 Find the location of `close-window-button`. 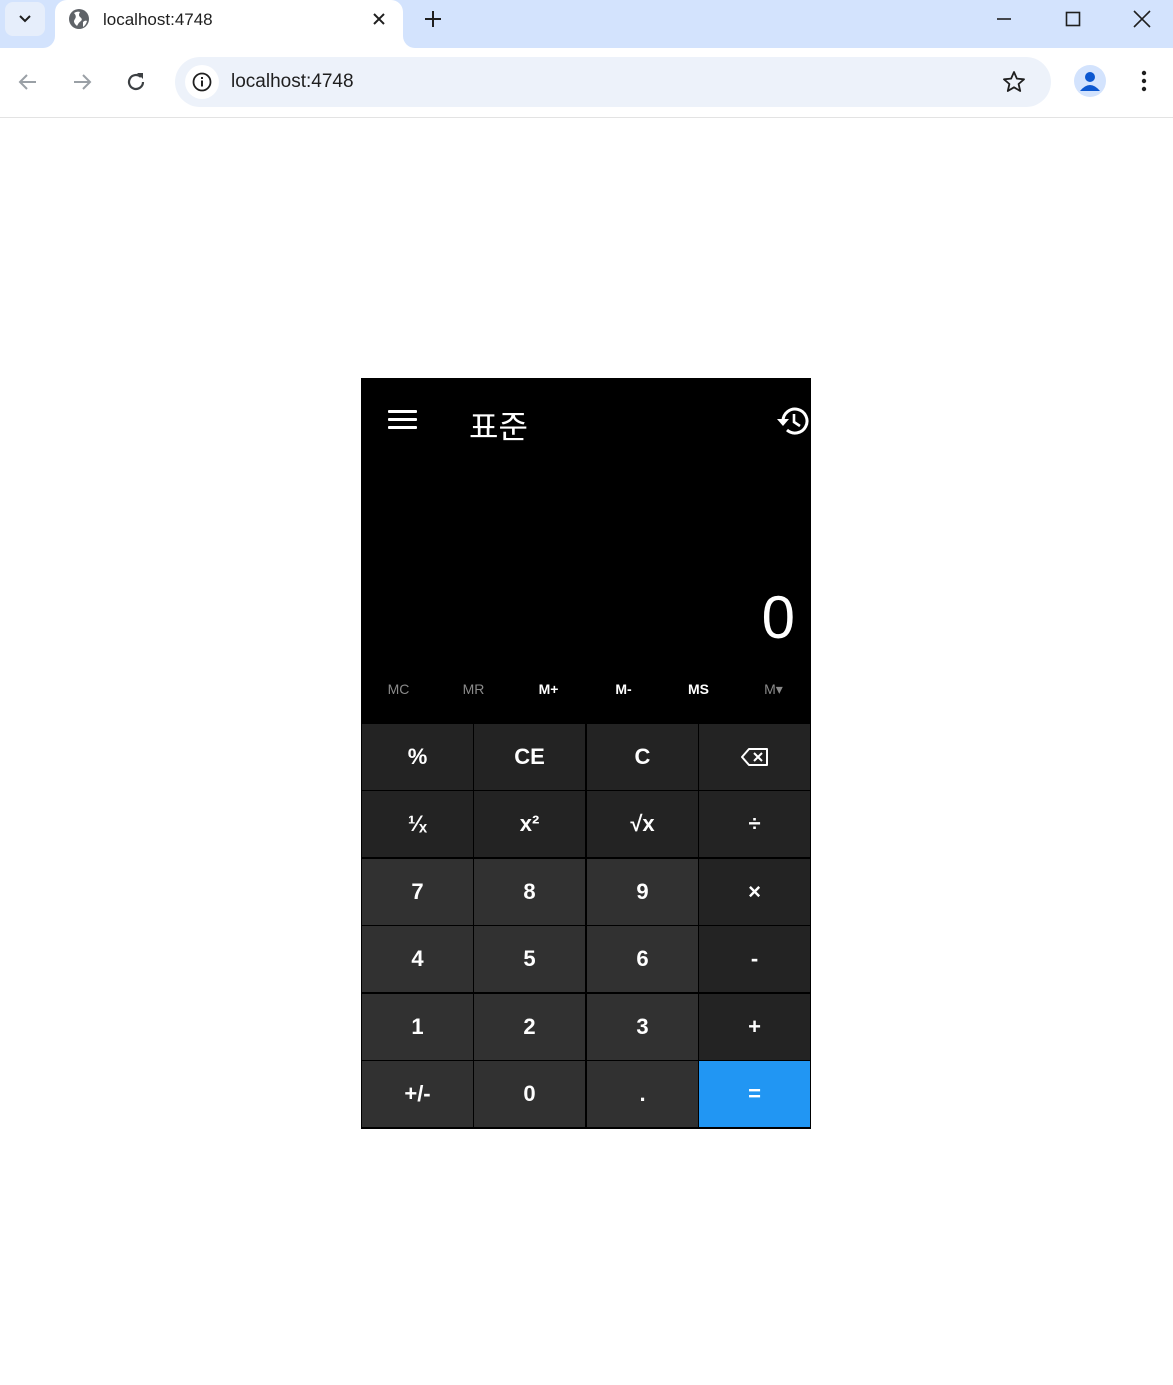

close-window-button is located at coordinates (1140, 19).